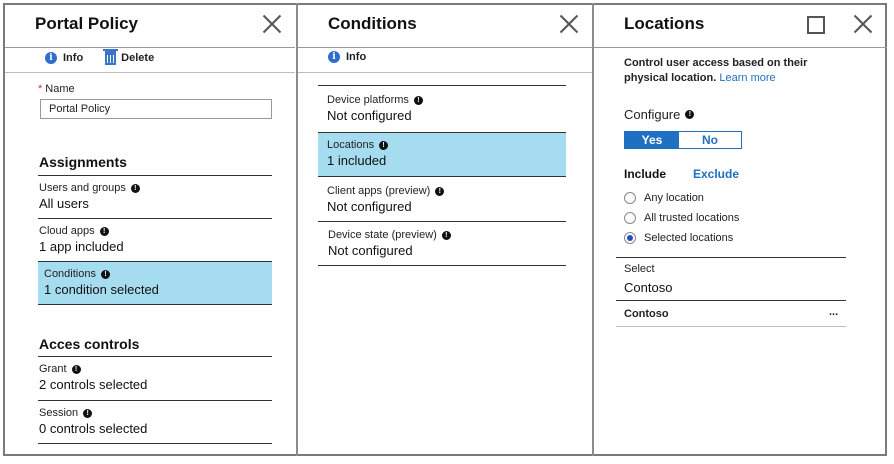 The width and height of the screenshot is (894, 464). What do you see at coordinates (372, 23) in the screenshot?
I see `conditions-title: Conditions` at bounding box center [372, 23].